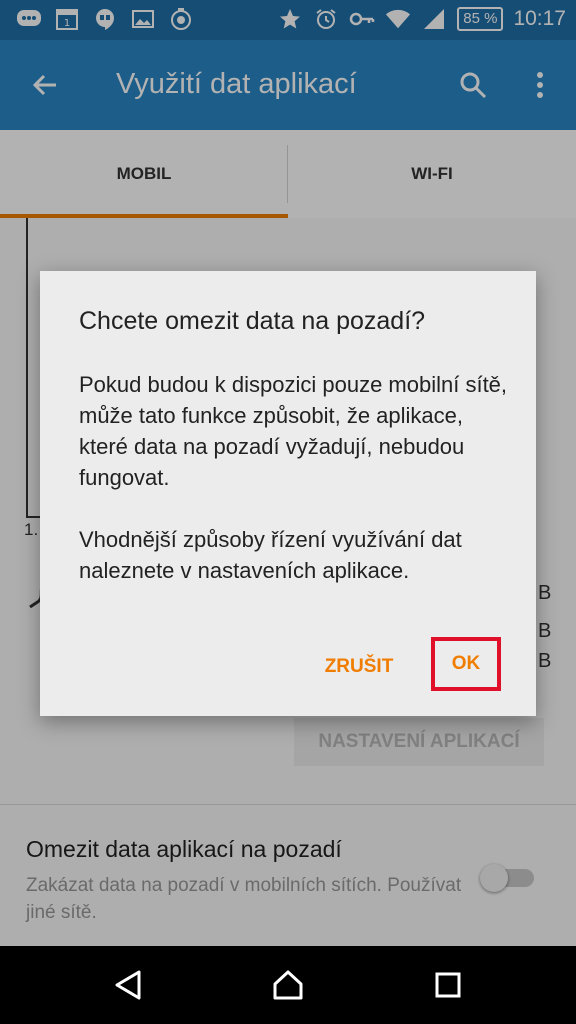  Describe the element at coordinates (448, 985) in the screenshot. I see `recents-icon` at that location.